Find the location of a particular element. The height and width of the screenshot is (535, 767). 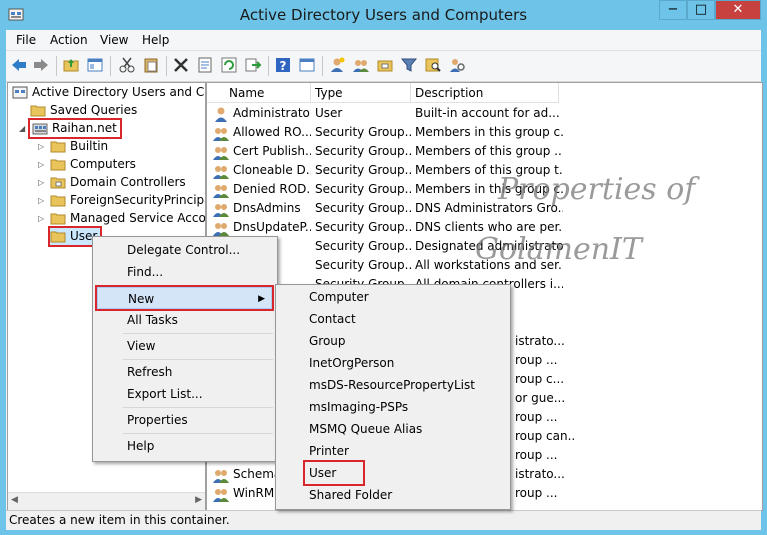

menu-bar: File Action View Help is located at coordinates (383, 40).